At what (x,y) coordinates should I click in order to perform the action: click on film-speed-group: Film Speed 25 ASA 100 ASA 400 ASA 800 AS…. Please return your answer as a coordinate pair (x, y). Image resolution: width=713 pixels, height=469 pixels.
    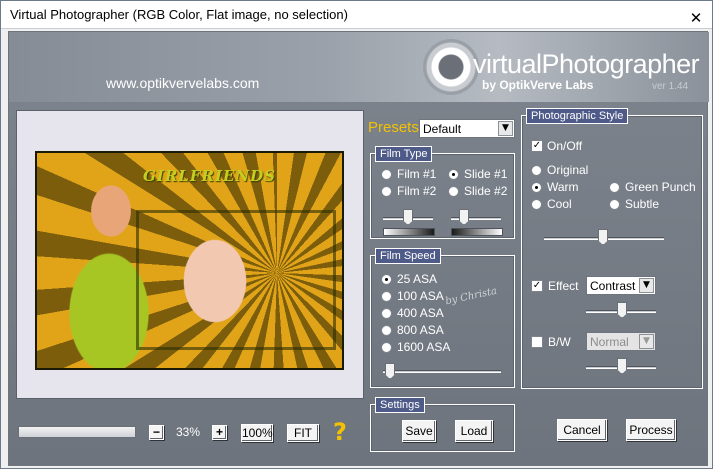
    Looking at the image, I should click on (442, 318).